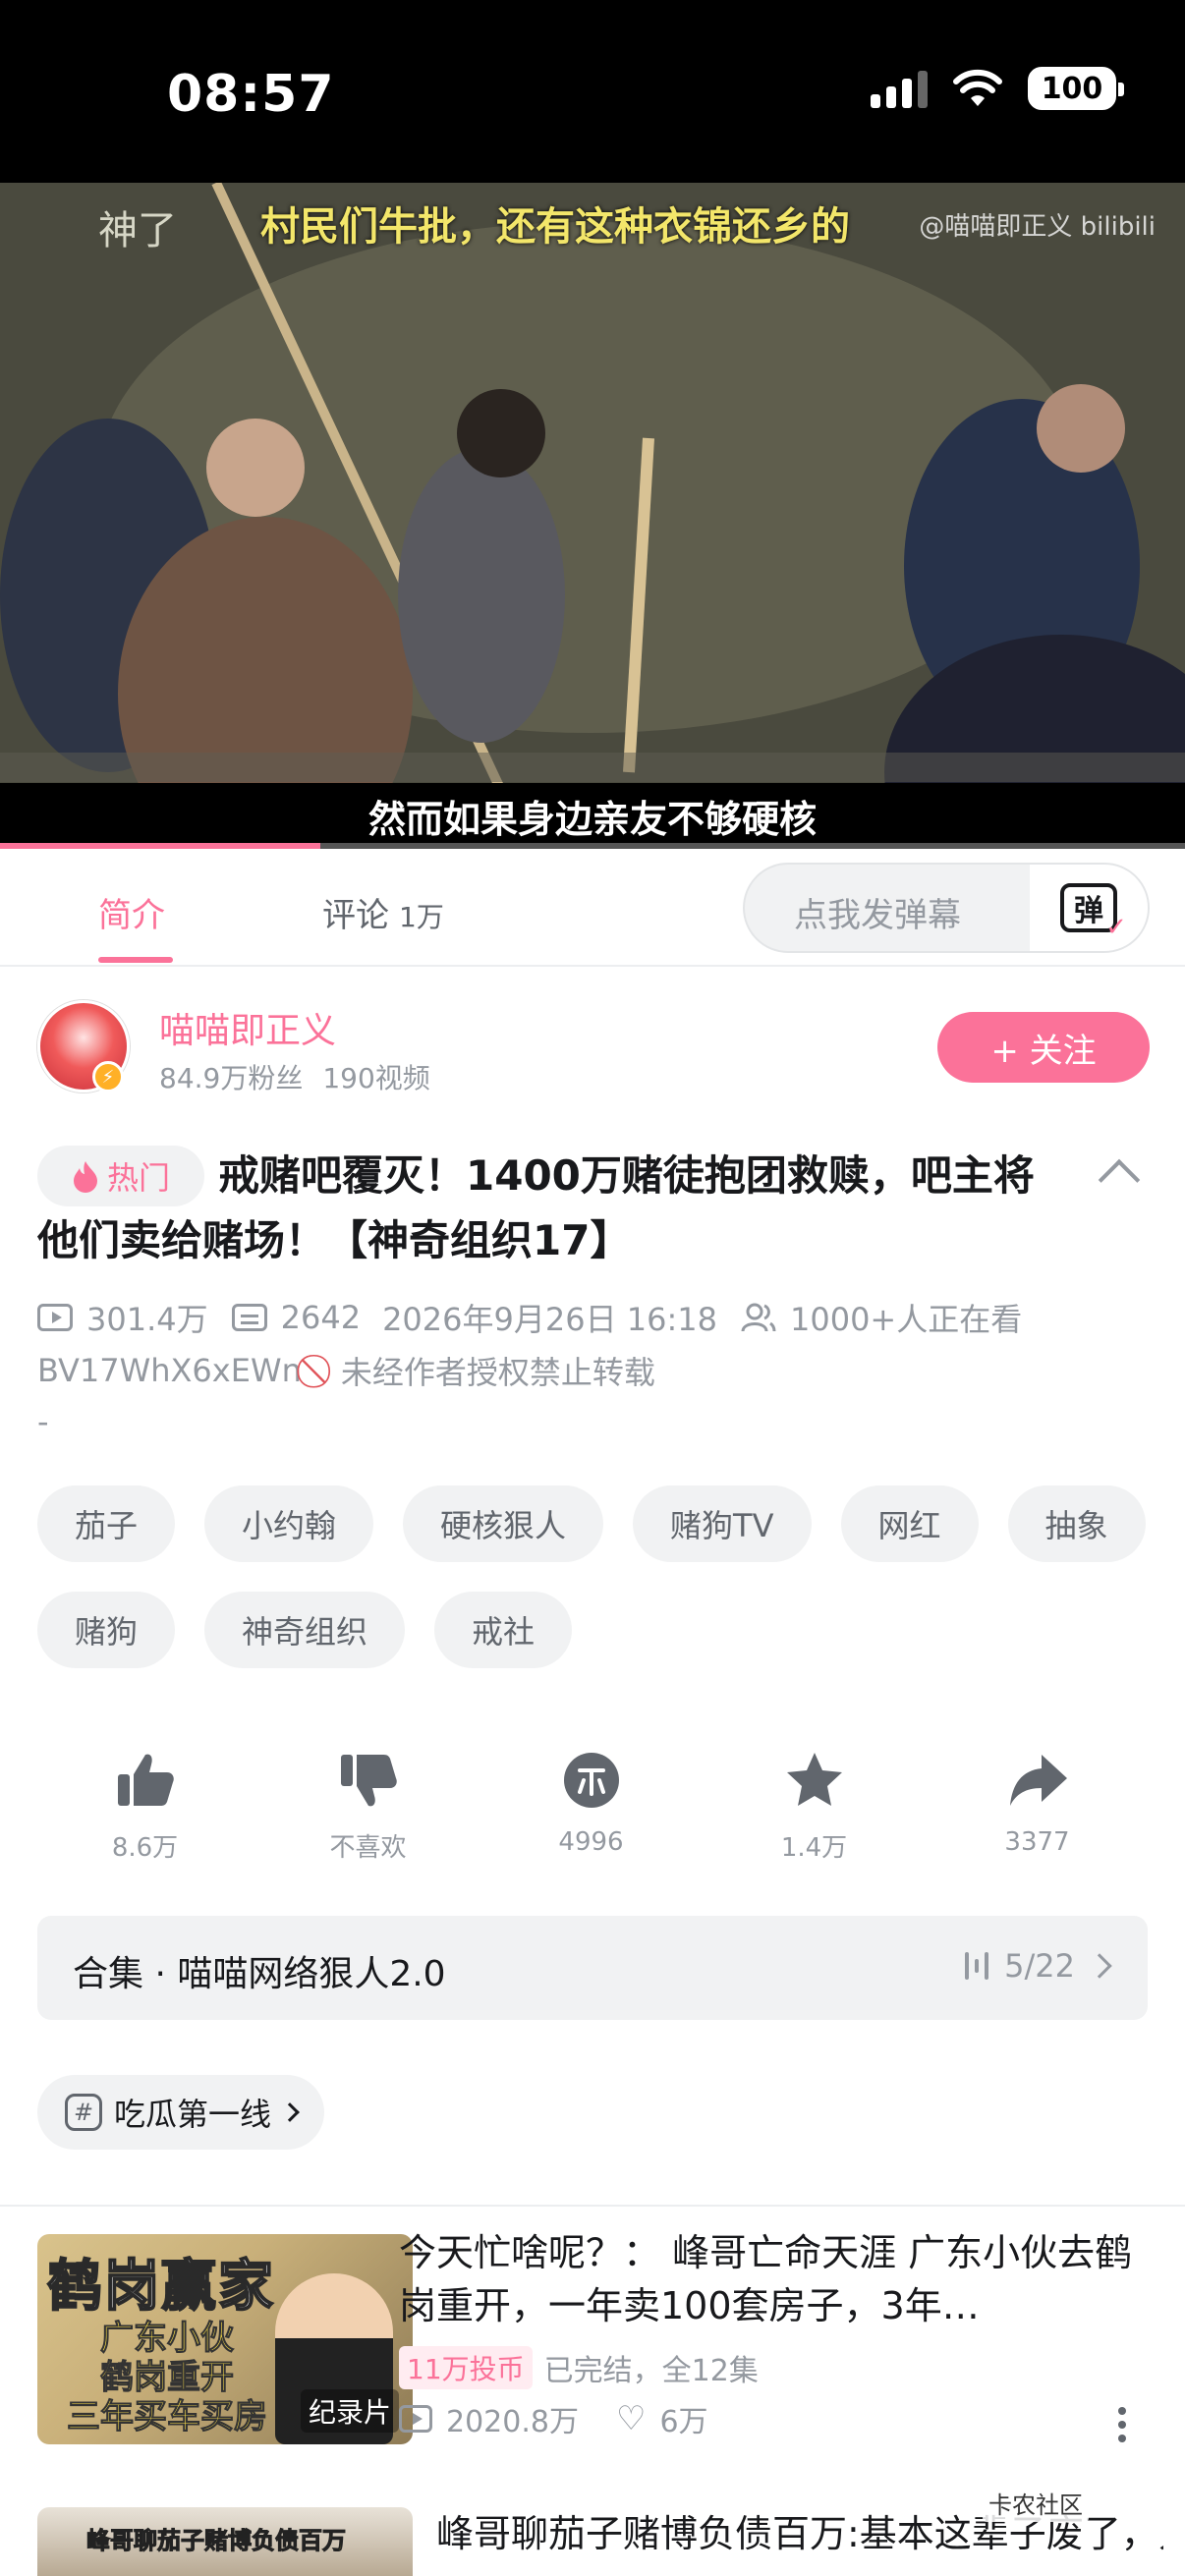 The image size is (1185, 2576). I want to click on action-bar: 8.6万 不喜欢 4996 1.4万 3377, so click(592, 1806).